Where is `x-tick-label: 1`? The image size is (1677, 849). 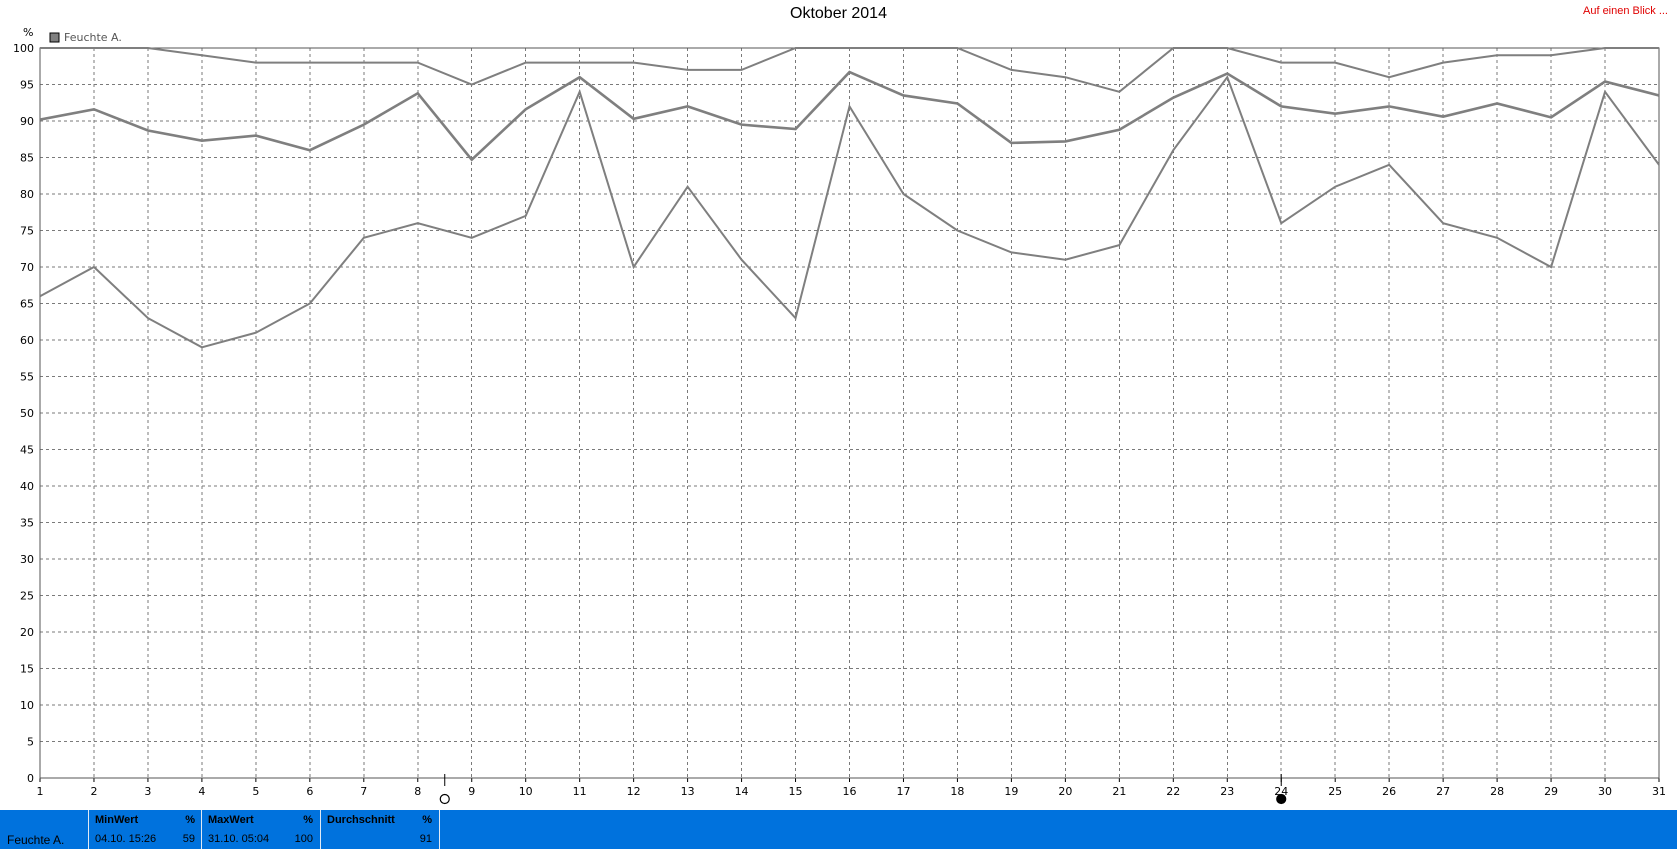
x-tick-label: 1 is located at coordinates (40, 791).